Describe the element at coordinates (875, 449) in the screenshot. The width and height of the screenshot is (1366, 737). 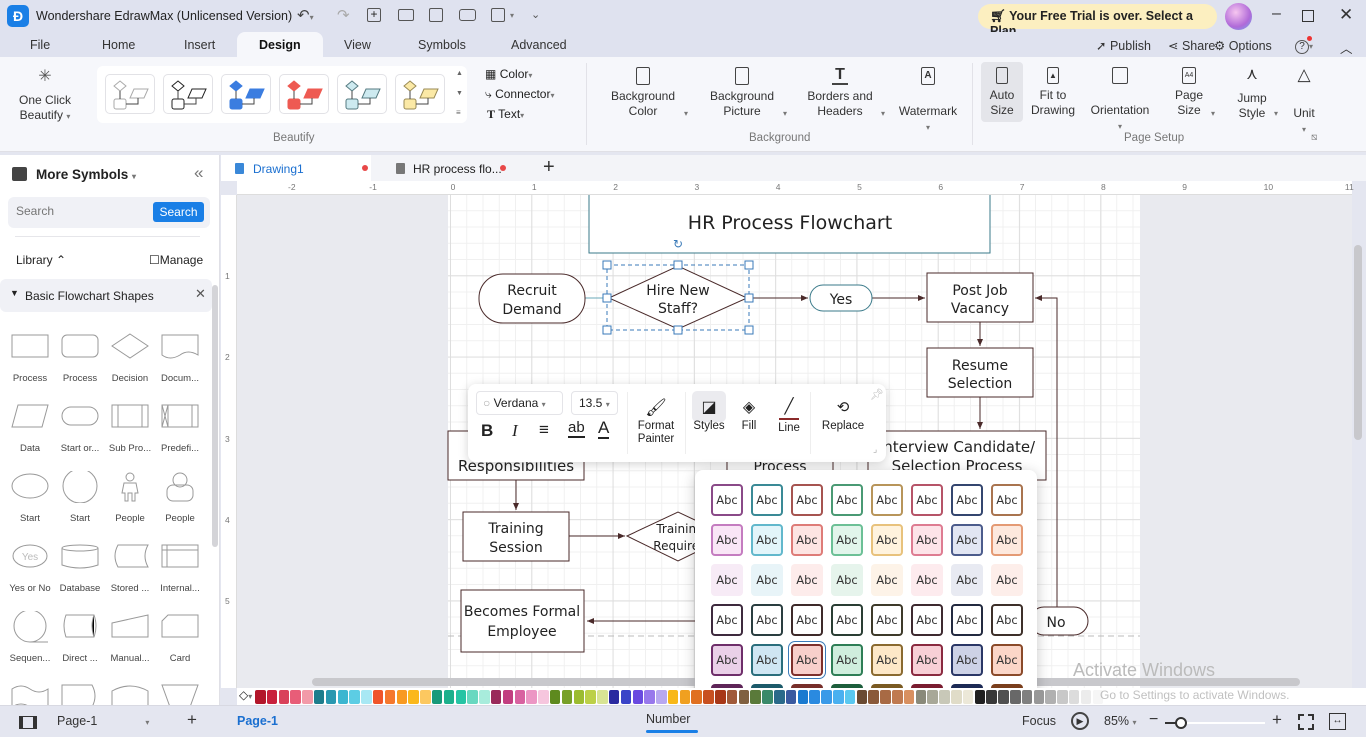
I see `collapse-icon: ⌟` at that location.